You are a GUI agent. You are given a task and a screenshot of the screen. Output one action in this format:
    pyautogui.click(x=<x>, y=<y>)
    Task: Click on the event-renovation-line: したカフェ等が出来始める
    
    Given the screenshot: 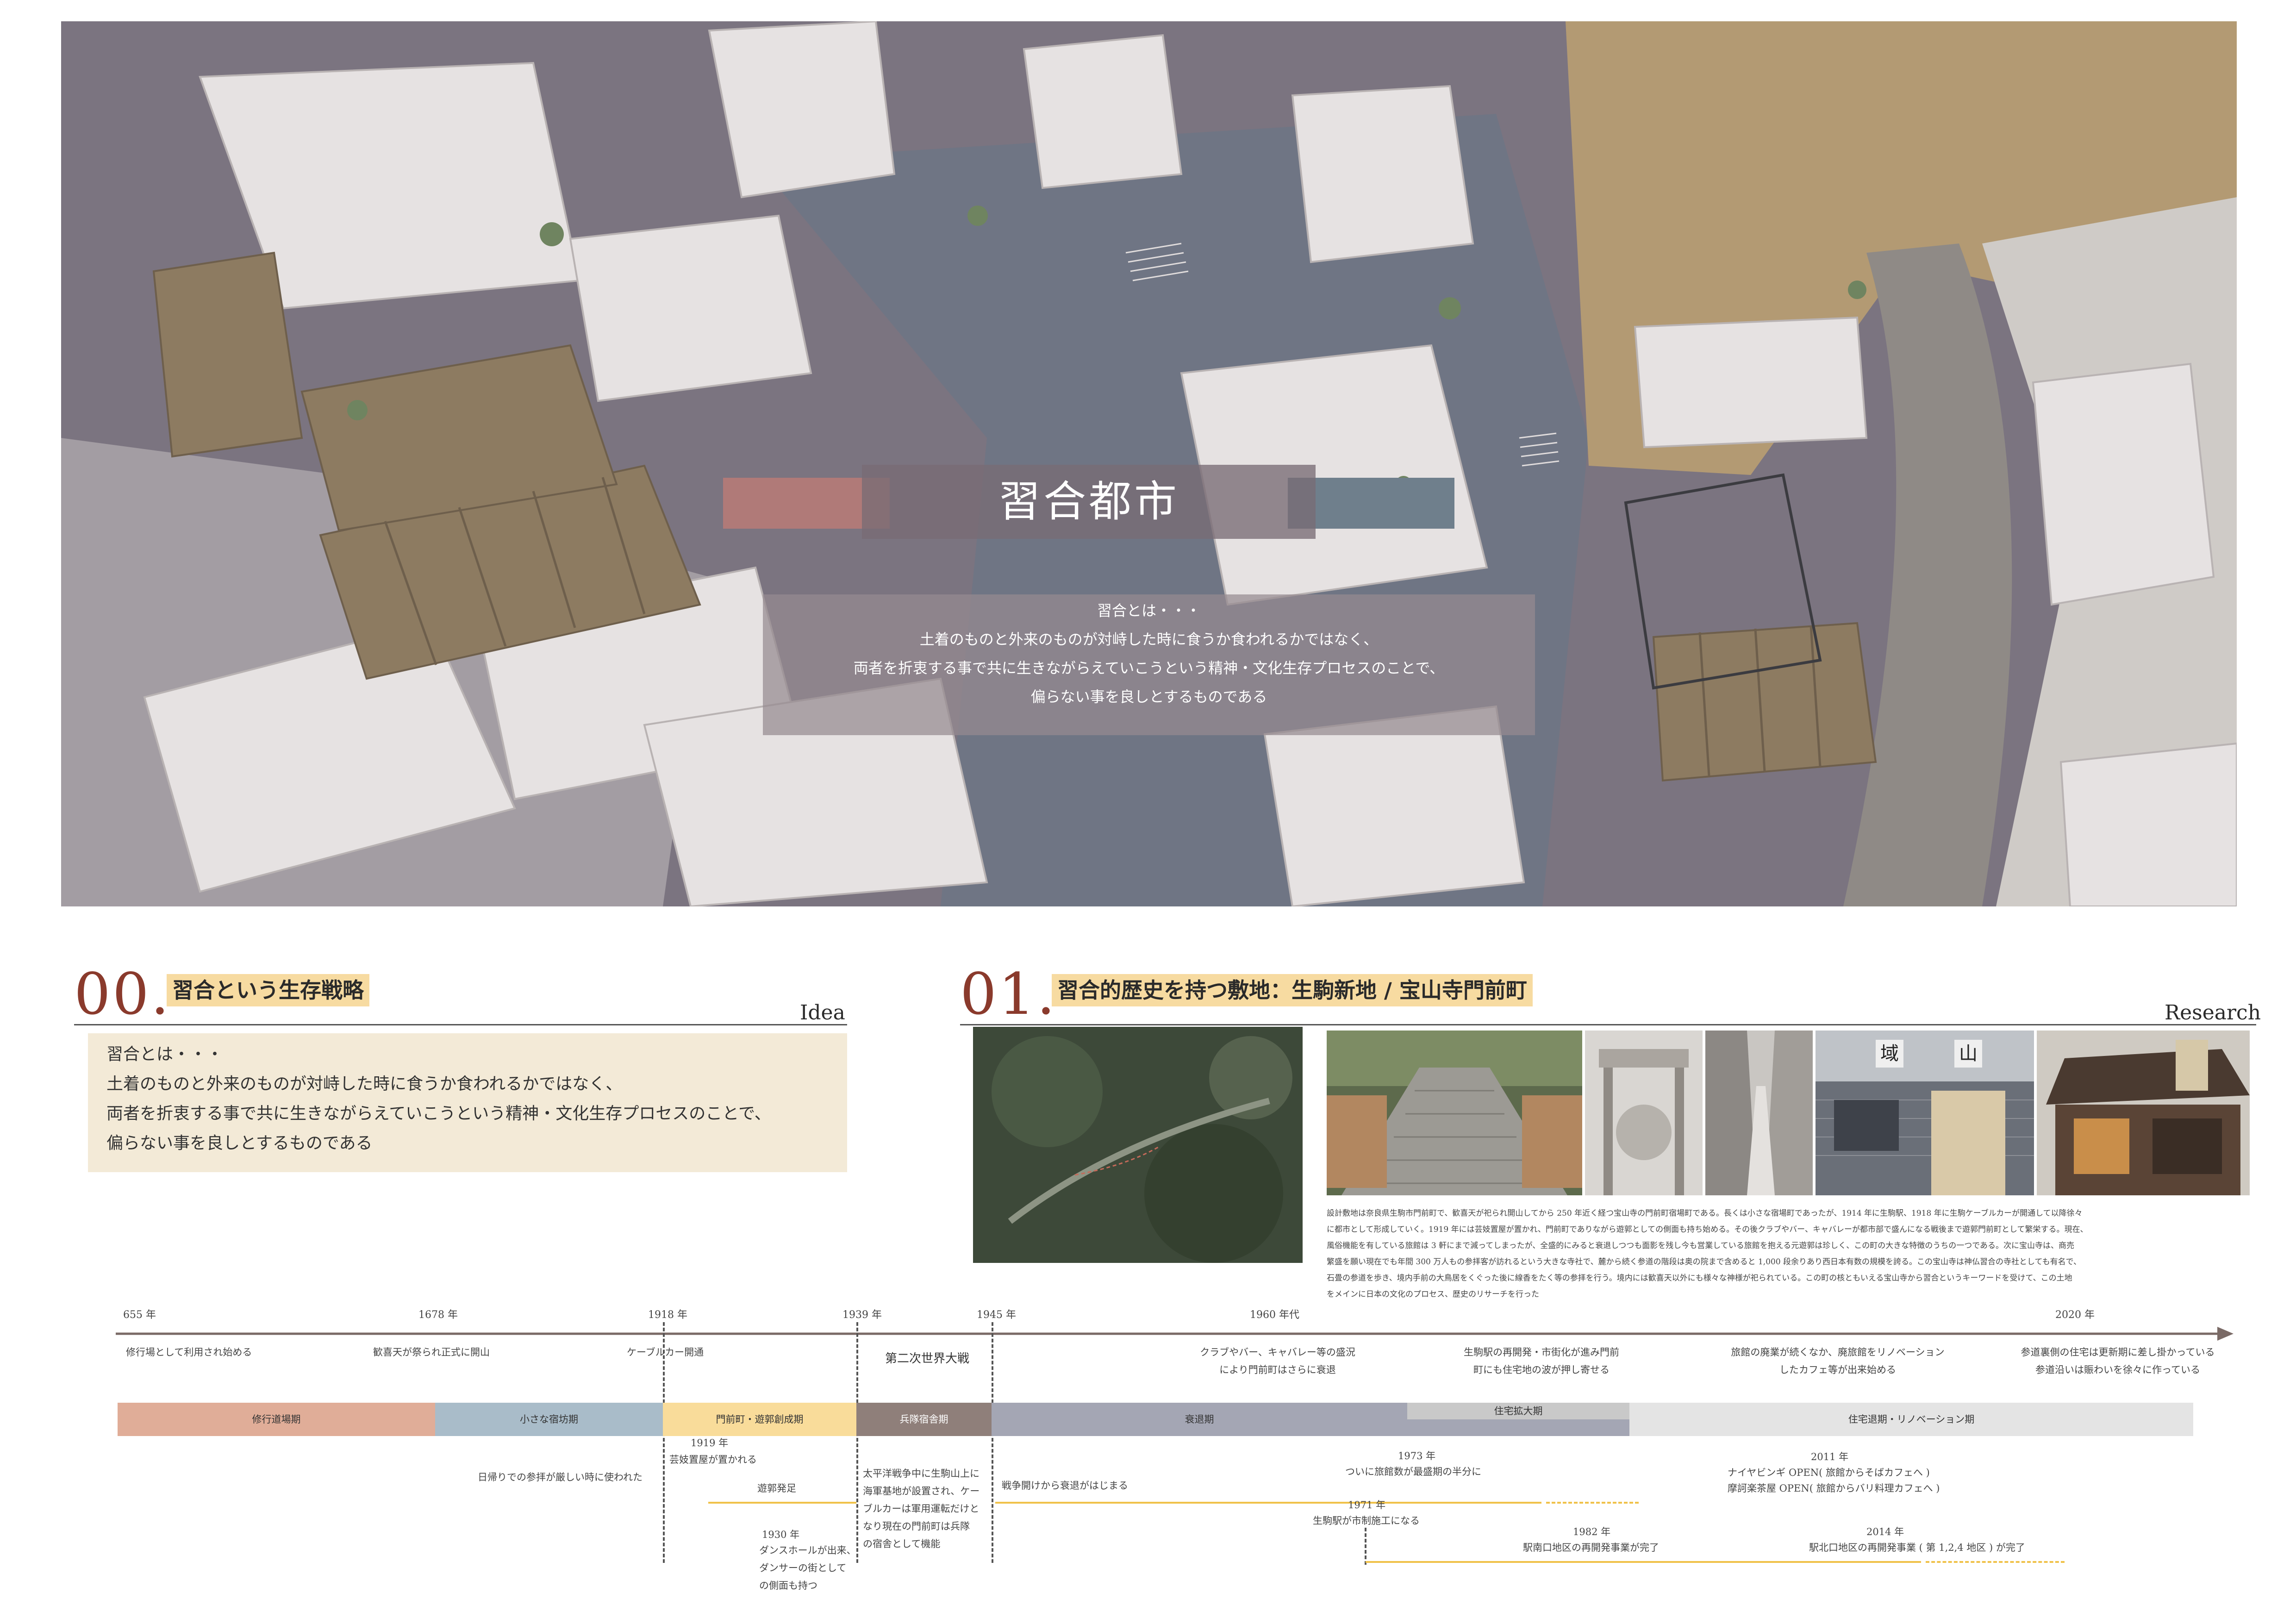 What is the action you would take?
    pyautogui.click(x=1837, y=1369)
    